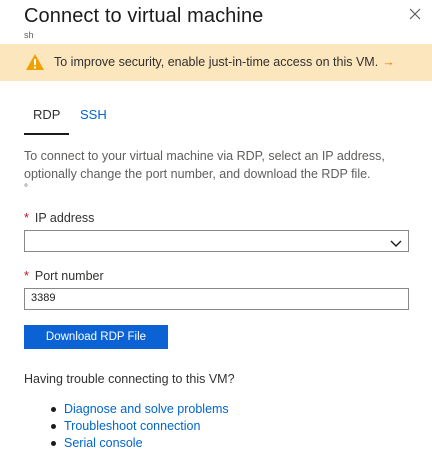 The height and width of the screenshot is (452, 432). Describe the element at coordinates (64, 218) in the screenshot. I see `ip-address-label-text: IP address` at that location.